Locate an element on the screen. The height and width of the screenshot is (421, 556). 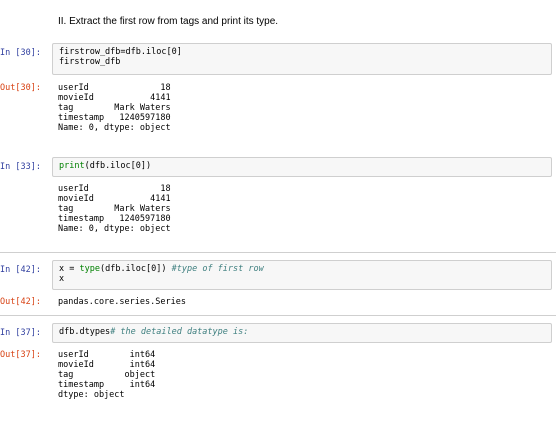
builtin-print: print is located at coordinates (72, 166).